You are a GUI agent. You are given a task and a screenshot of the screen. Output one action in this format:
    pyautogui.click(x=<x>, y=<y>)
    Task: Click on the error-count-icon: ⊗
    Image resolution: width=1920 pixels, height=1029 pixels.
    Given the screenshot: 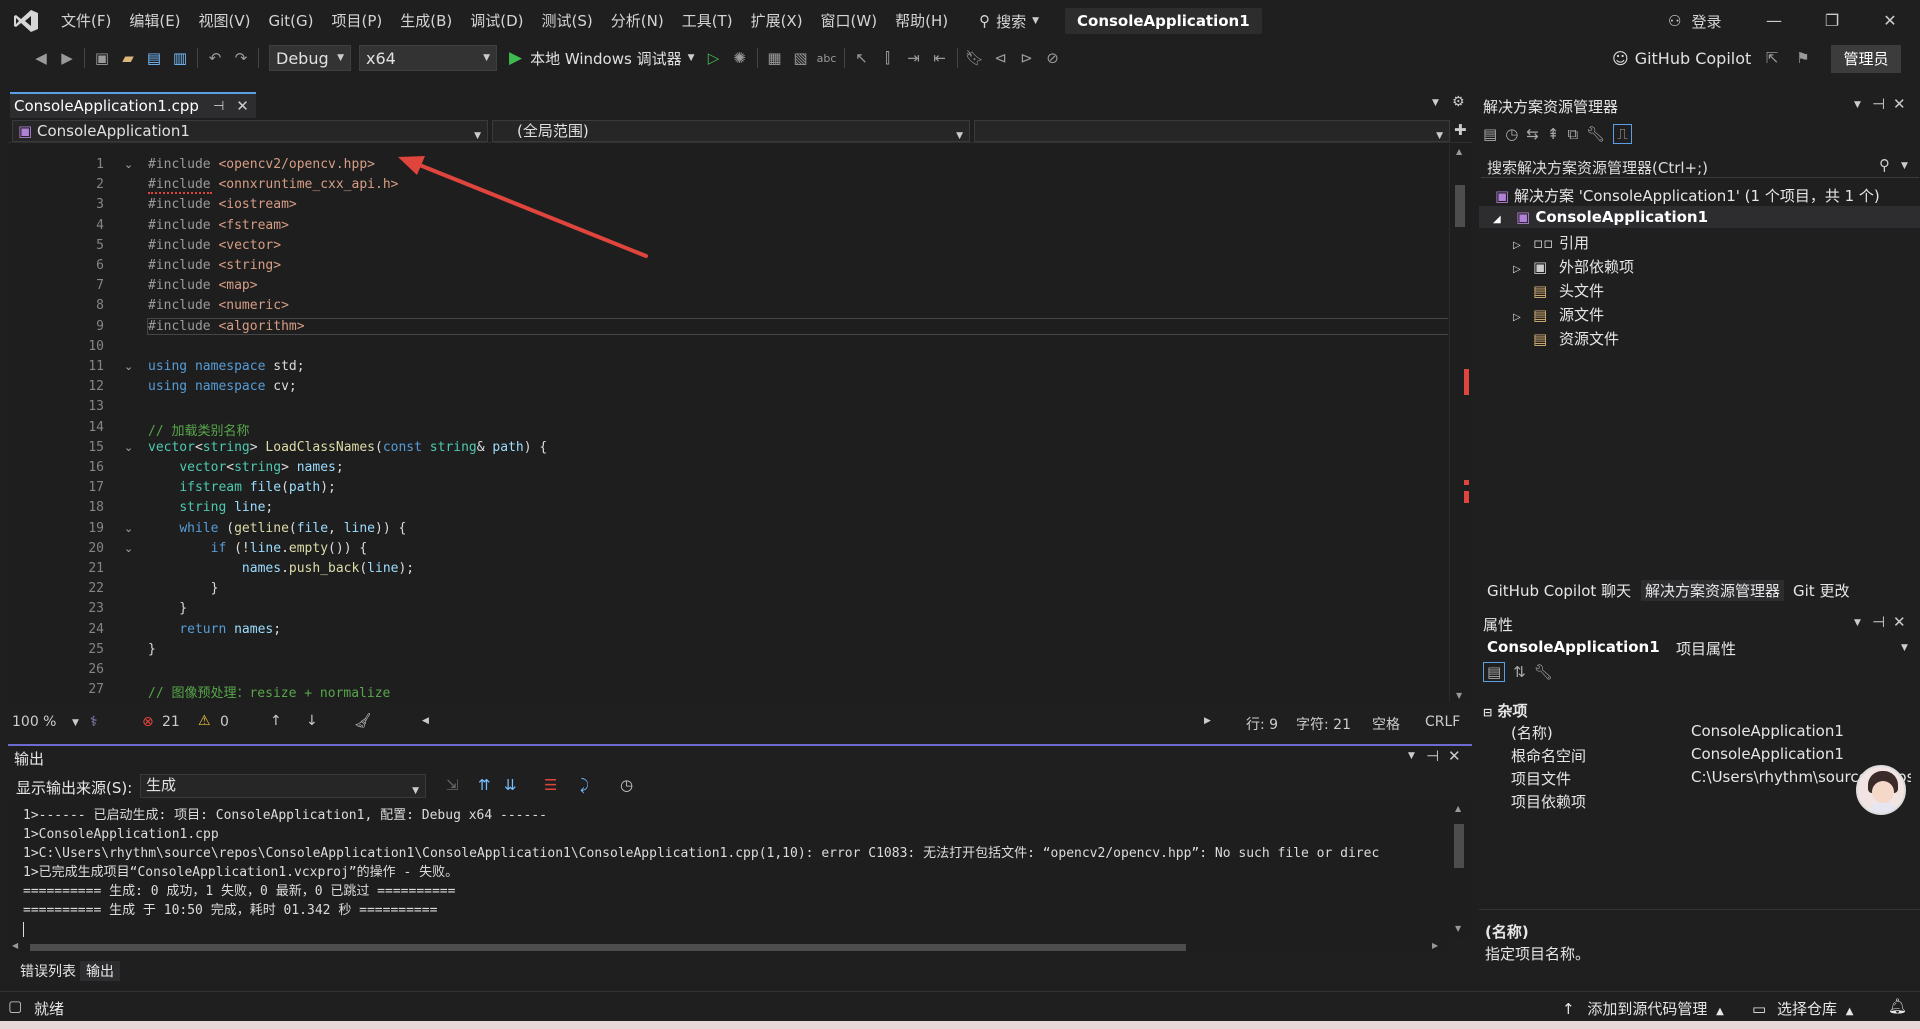 What is the action you would take?
    pyautogui.click(x=148, y=722)
    